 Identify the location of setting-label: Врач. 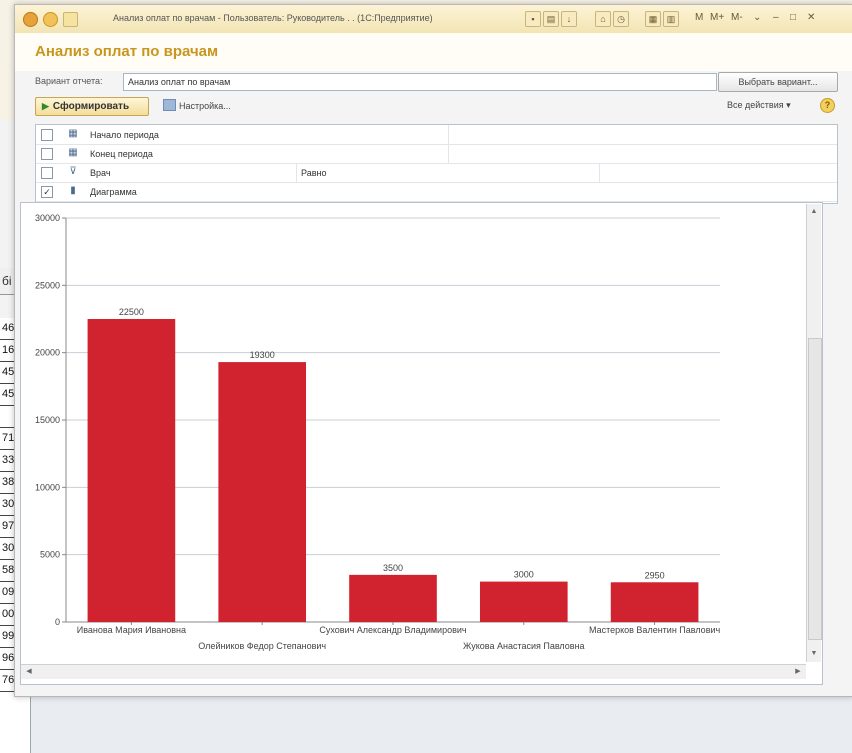
(100, 173).